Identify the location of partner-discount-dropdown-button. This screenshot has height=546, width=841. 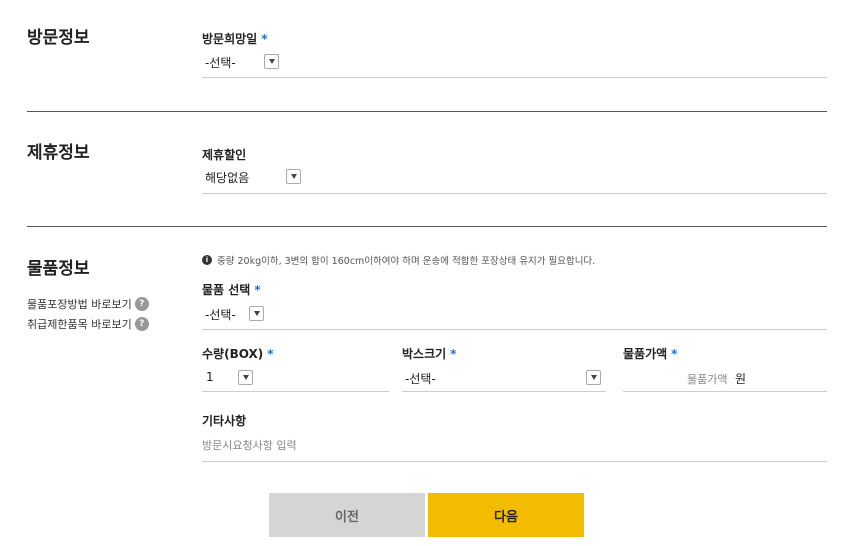
(293, 176).